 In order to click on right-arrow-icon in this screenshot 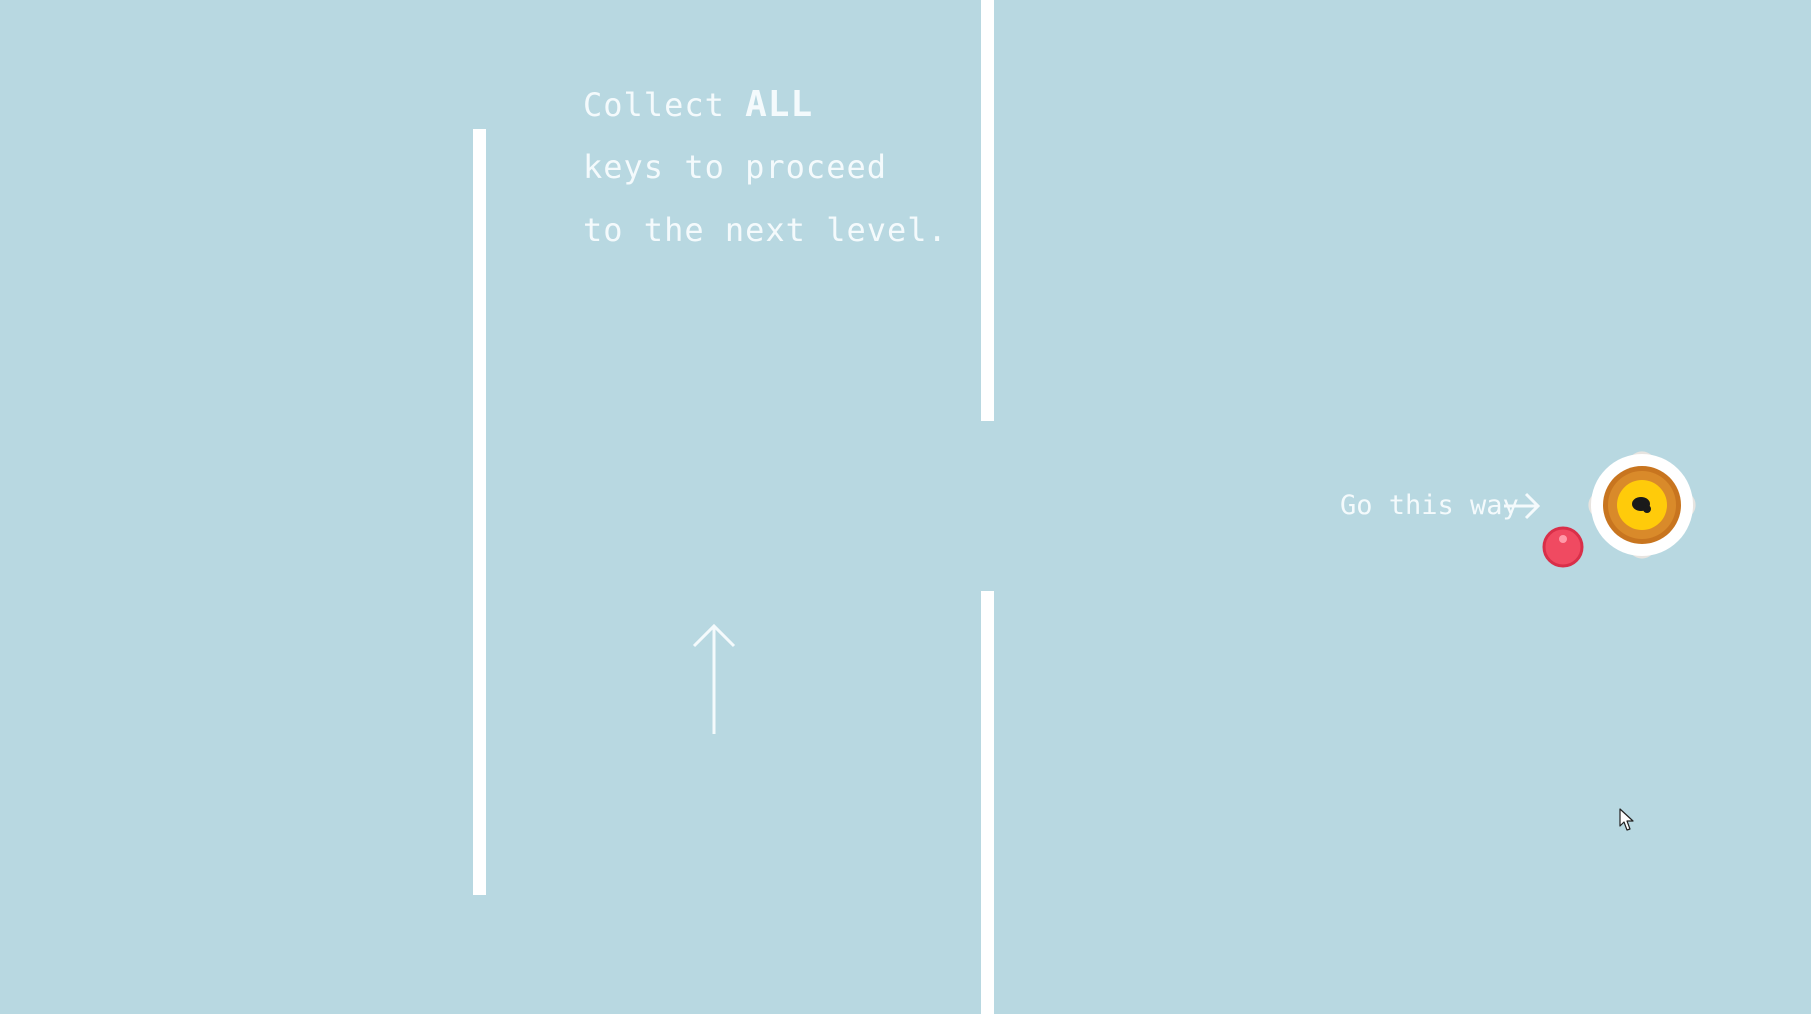, I will do `click(1522, 506)`.